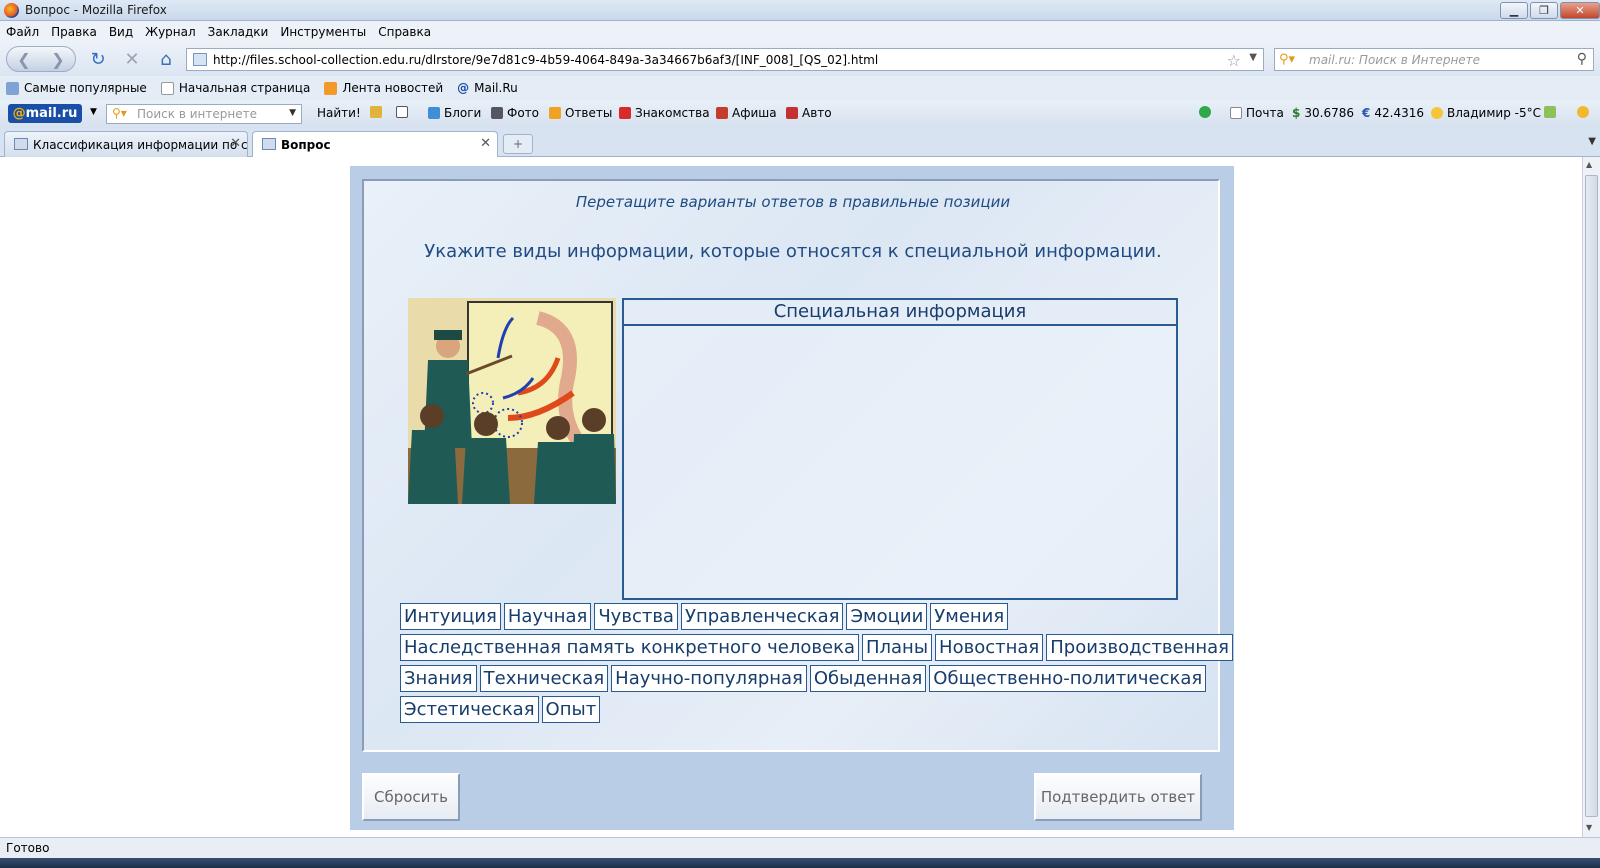 This screenshot has width=1600, height=868. I want to click on menu-bookmarks: Закладки, so click(238, 32).